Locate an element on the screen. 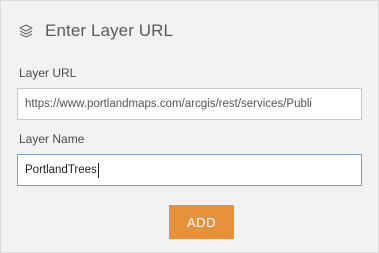 This screenshot has height=253, width=379. layer-url-label: Layer URL is located at coordinates (48, 73).